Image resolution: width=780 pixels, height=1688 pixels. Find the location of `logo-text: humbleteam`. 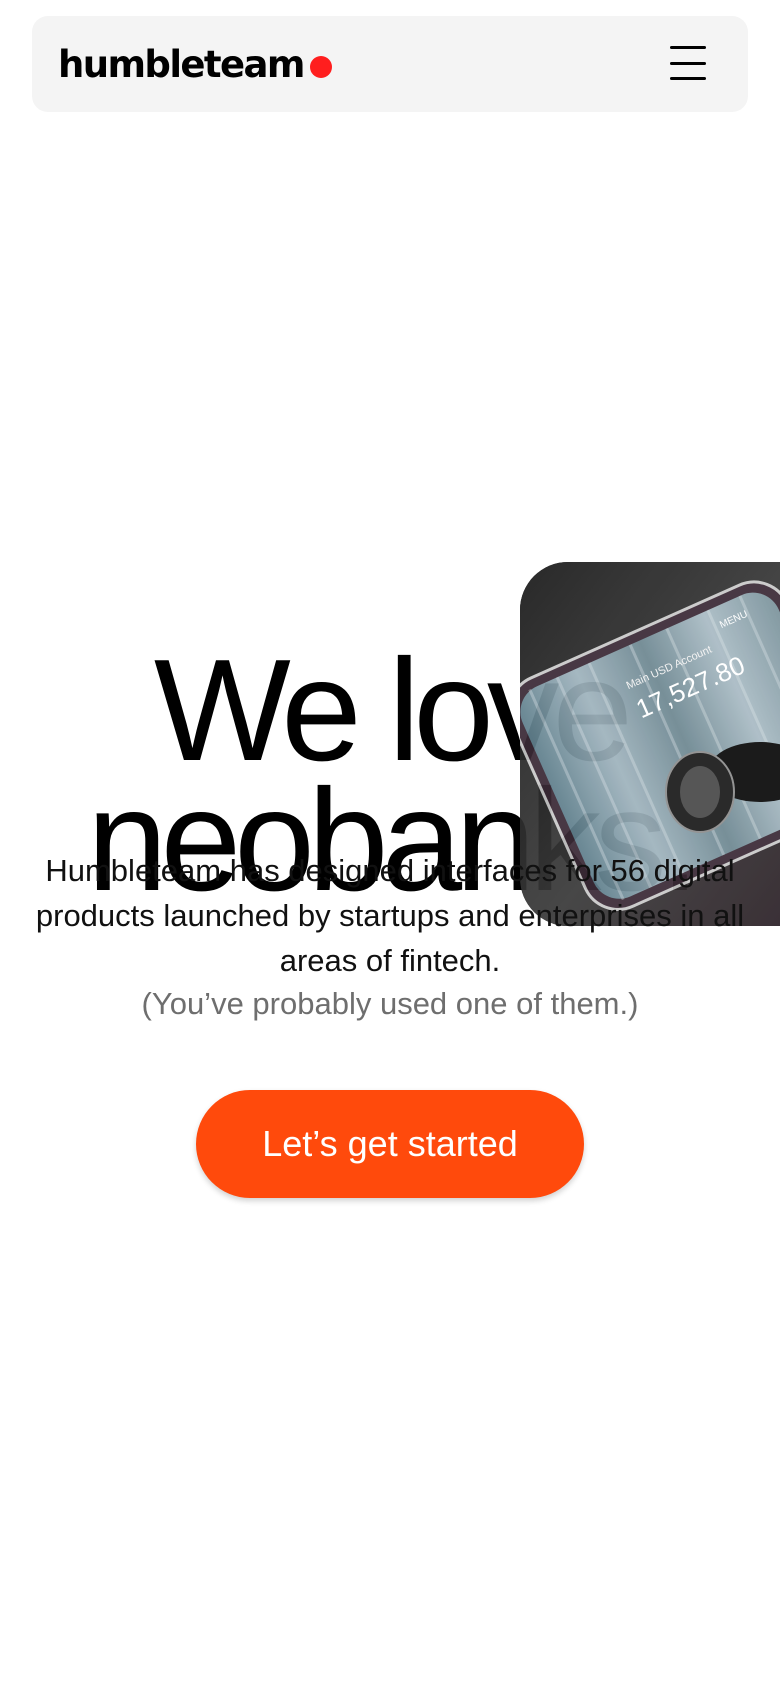

logo-text: humbleteam is located at coordinates (181, 64).